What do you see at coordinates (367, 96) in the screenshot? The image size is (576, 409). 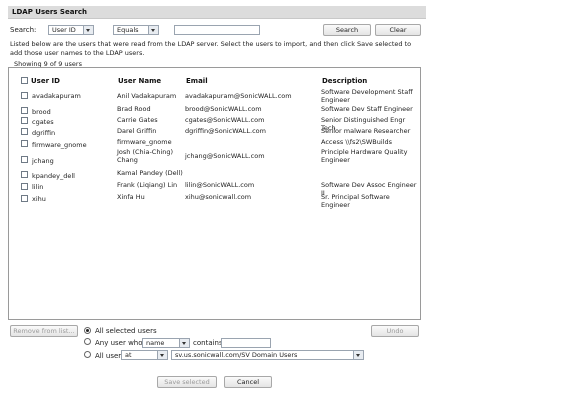 I see `cell-description: Software Development Staff Engineer` at bounding box center [367, 96].